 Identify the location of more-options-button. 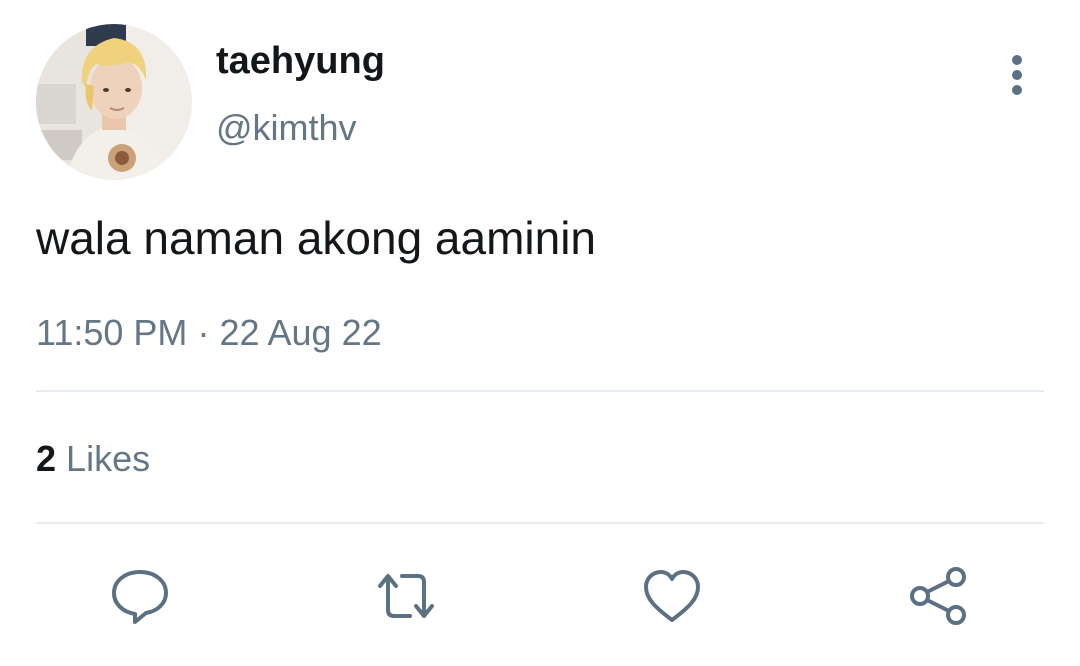
(1017, 75).